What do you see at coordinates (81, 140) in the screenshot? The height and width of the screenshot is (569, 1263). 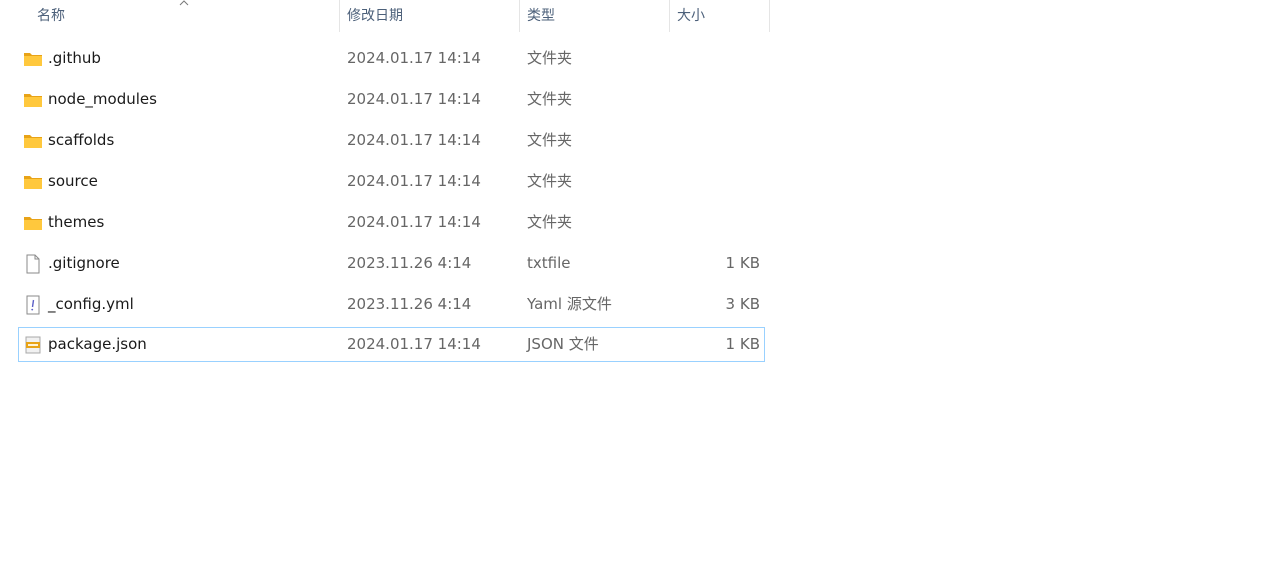 I see `file-name: scaffolds` at bounding box center [81, 140].